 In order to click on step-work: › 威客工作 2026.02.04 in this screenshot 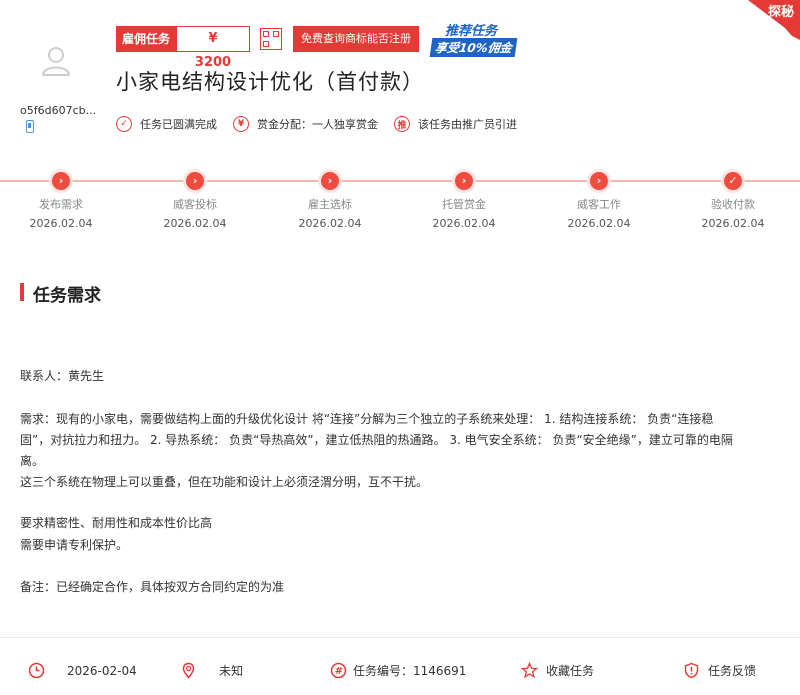, I will do `click(599, 201)`.